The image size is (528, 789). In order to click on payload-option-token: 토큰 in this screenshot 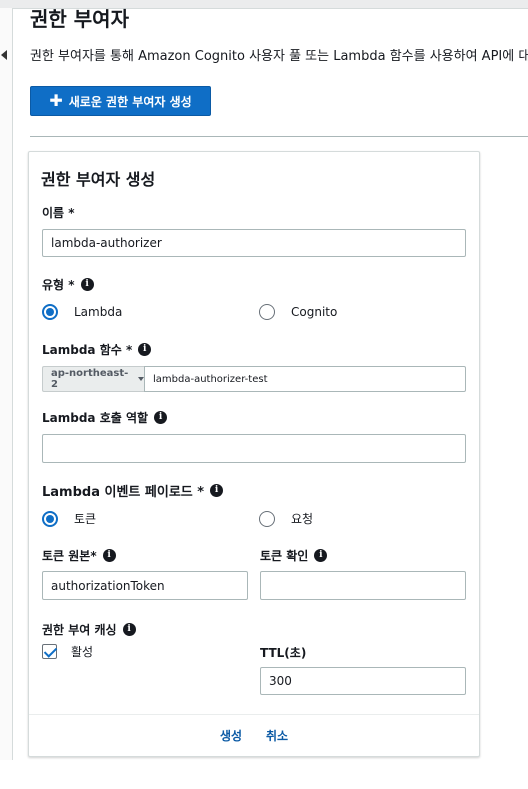, I will do `click(69, 518)`.